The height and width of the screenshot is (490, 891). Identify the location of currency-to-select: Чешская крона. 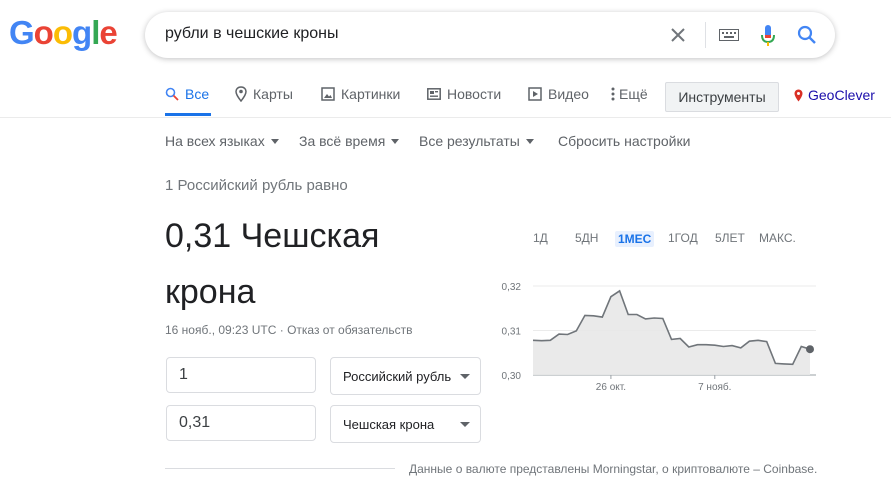
(405, 424).